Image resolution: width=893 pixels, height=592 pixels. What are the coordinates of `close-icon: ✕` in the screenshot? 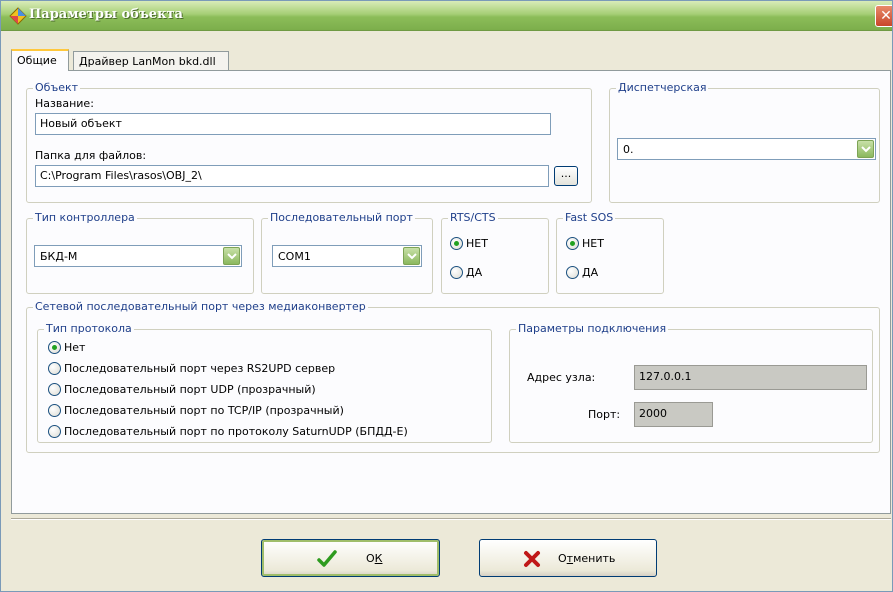 It's located at (886, 16).